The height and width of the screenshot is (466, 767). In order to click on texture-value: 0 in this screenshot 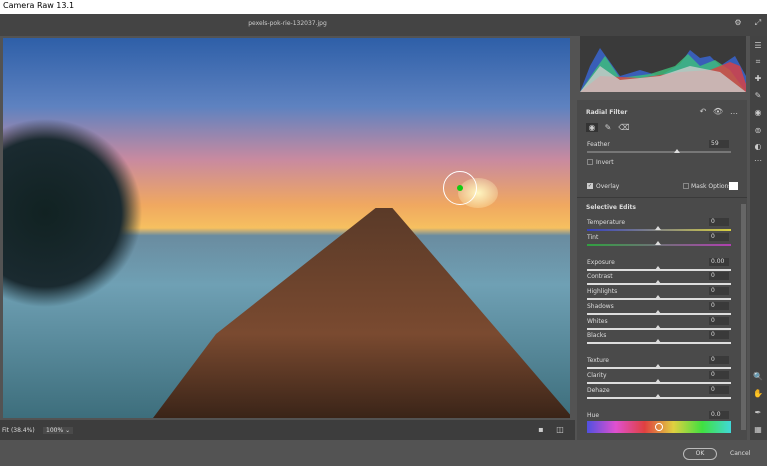, I will do `click(719, 360)`.